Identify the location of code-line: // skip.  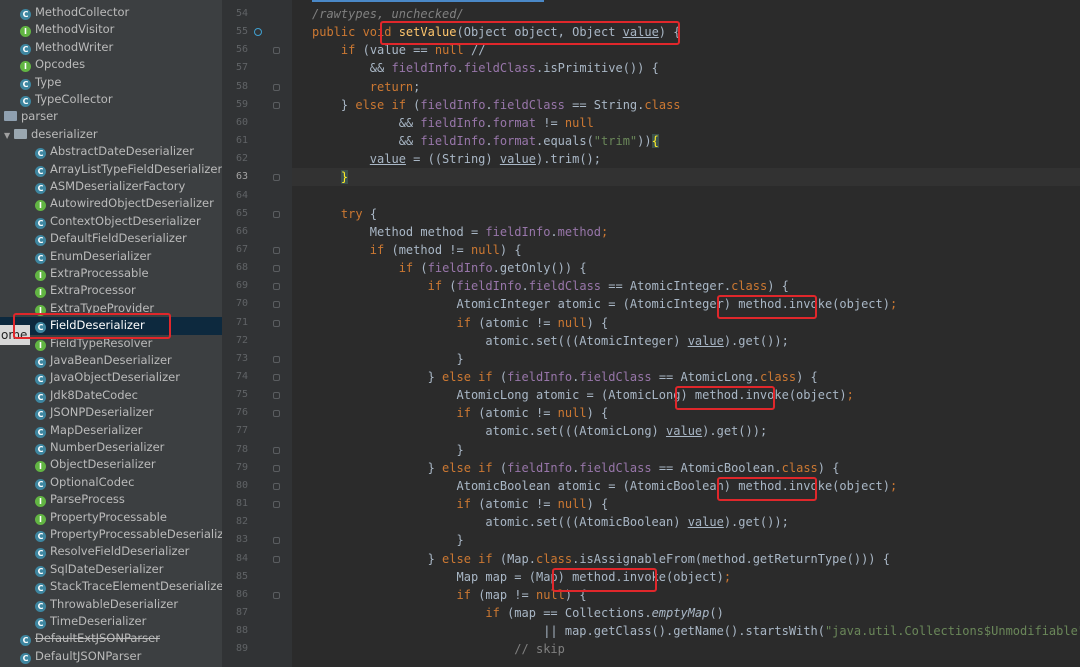
(438, 649).